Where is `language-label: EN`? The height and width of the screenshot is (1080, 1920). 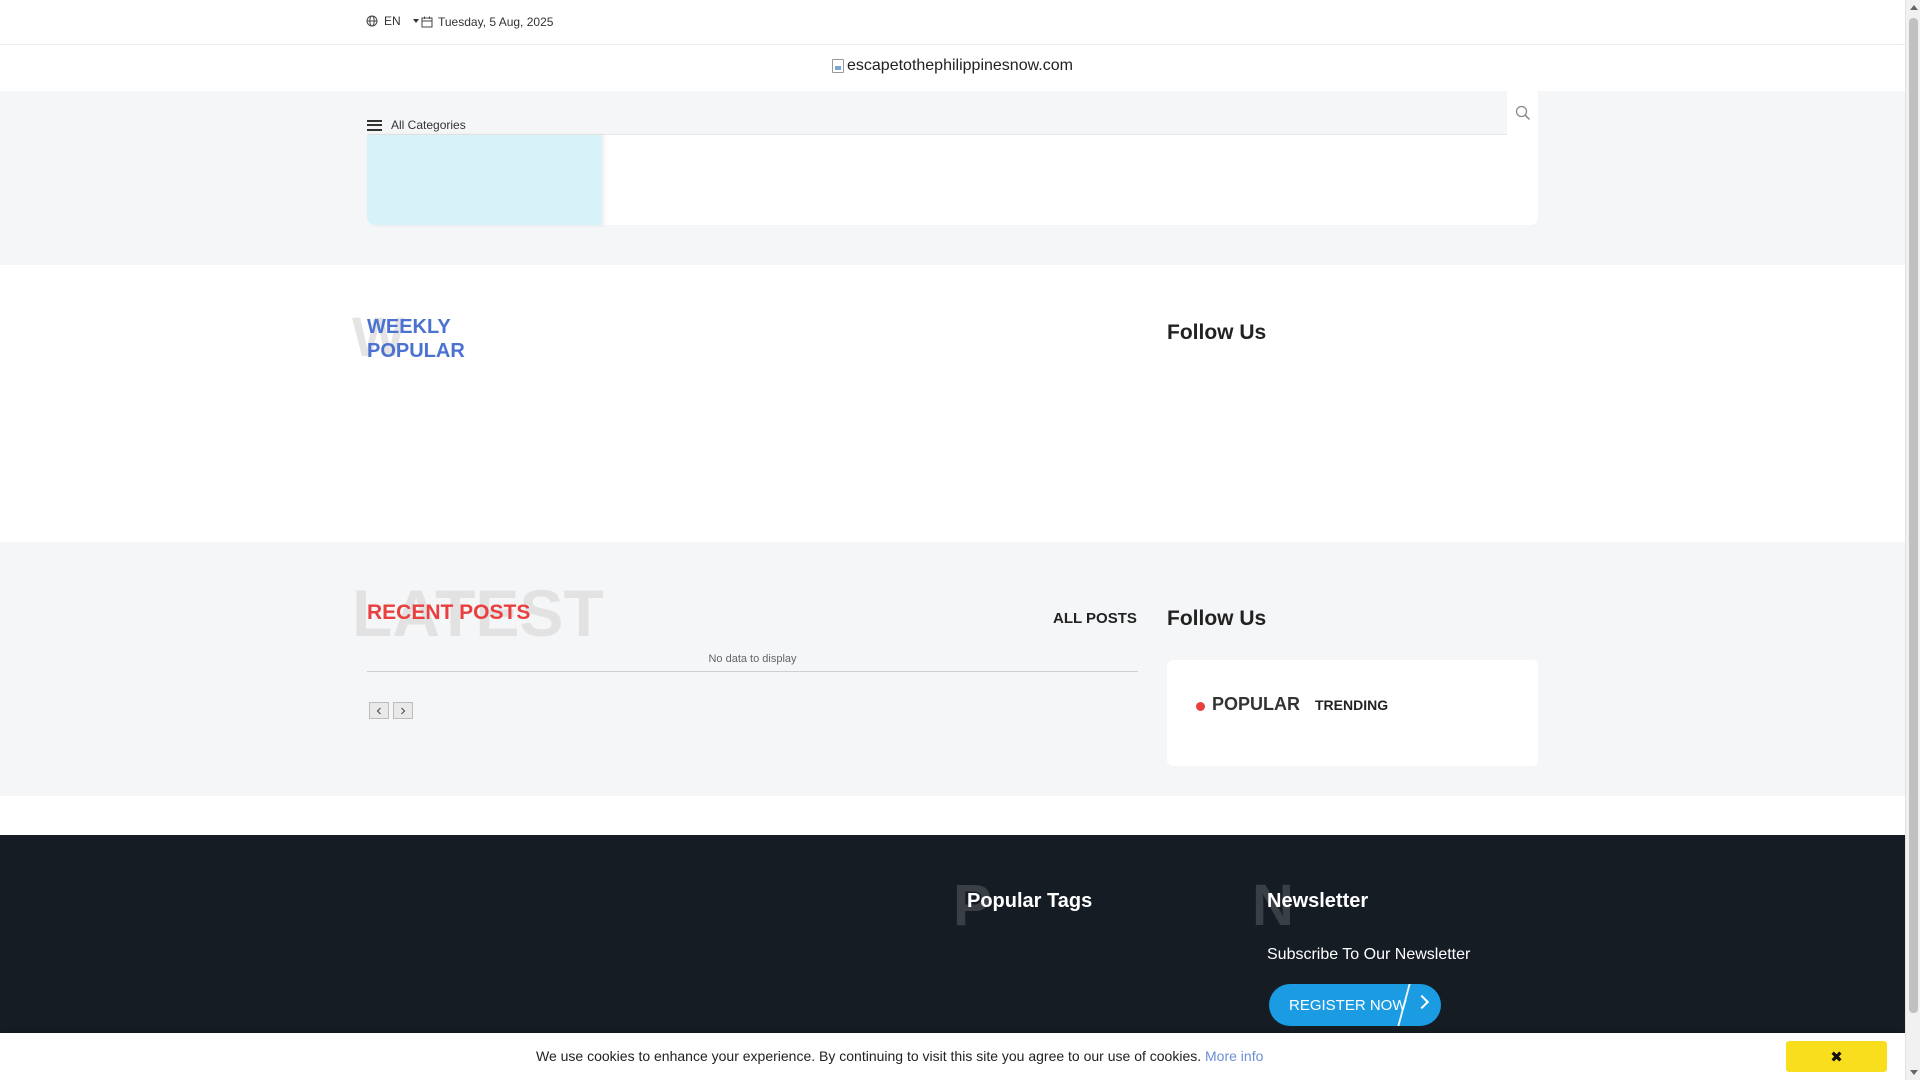
language-label: EN is located at coordinates (392, 21).